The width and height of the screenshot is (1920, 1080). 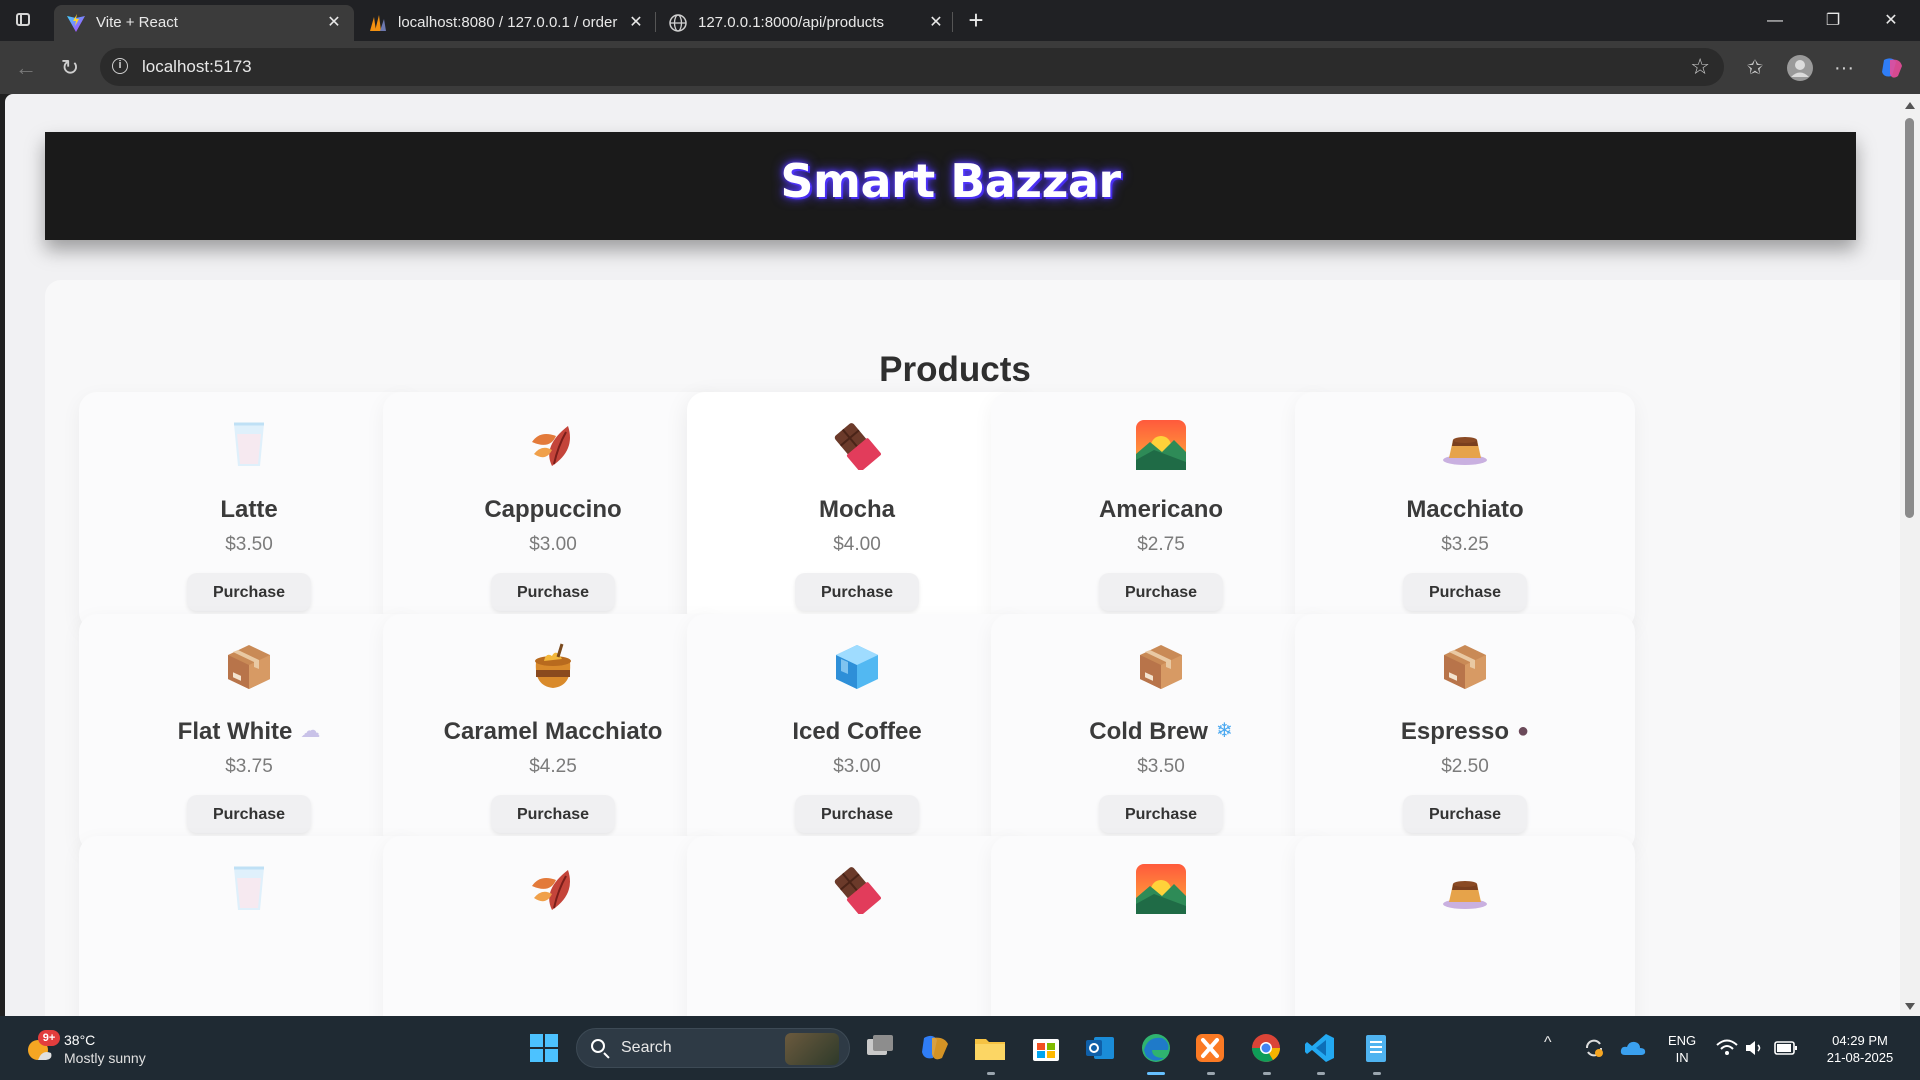 What do you see at coordinates (912, 67) in the screenshot?
I see `address-field: i localhost:5173 ☆` at bounding box center [912, 67].